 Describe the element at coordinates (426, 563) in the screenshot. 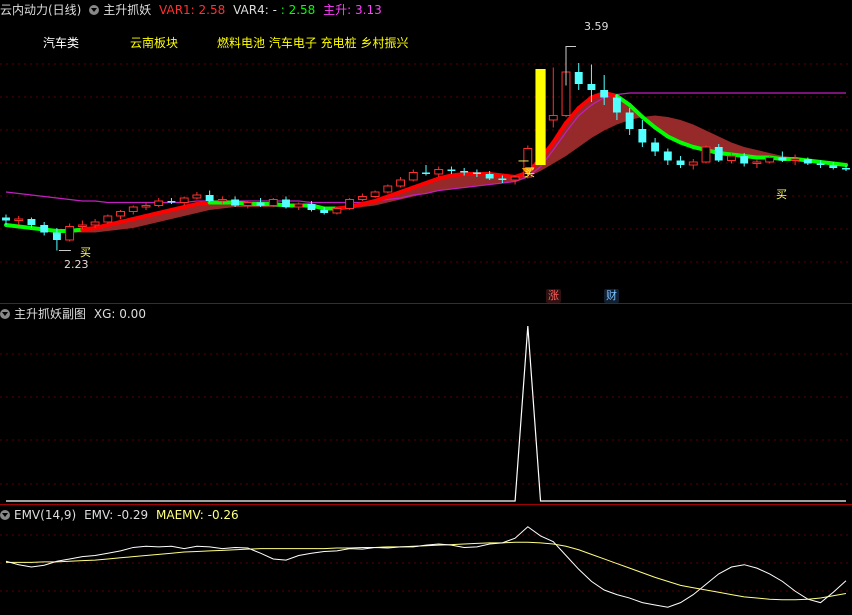

I see `sub2-grid` at that location.